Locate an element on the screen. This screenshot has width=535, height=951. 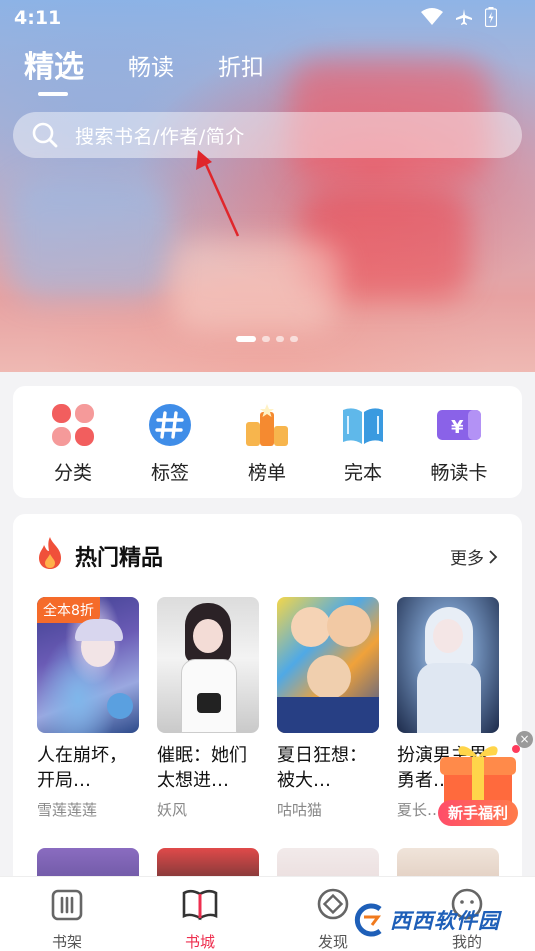
nav-label: 书架 is located at coordinates (66, 942).